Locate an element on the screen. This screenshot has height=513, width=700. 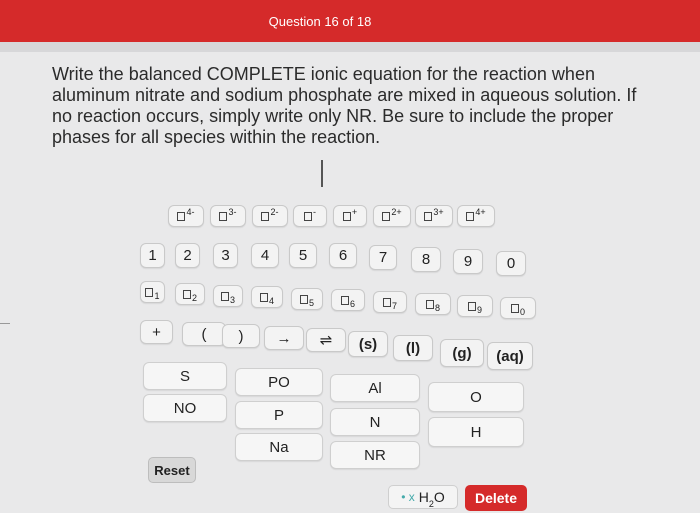
reset-button: Reset is located at coordinates (172, 470).